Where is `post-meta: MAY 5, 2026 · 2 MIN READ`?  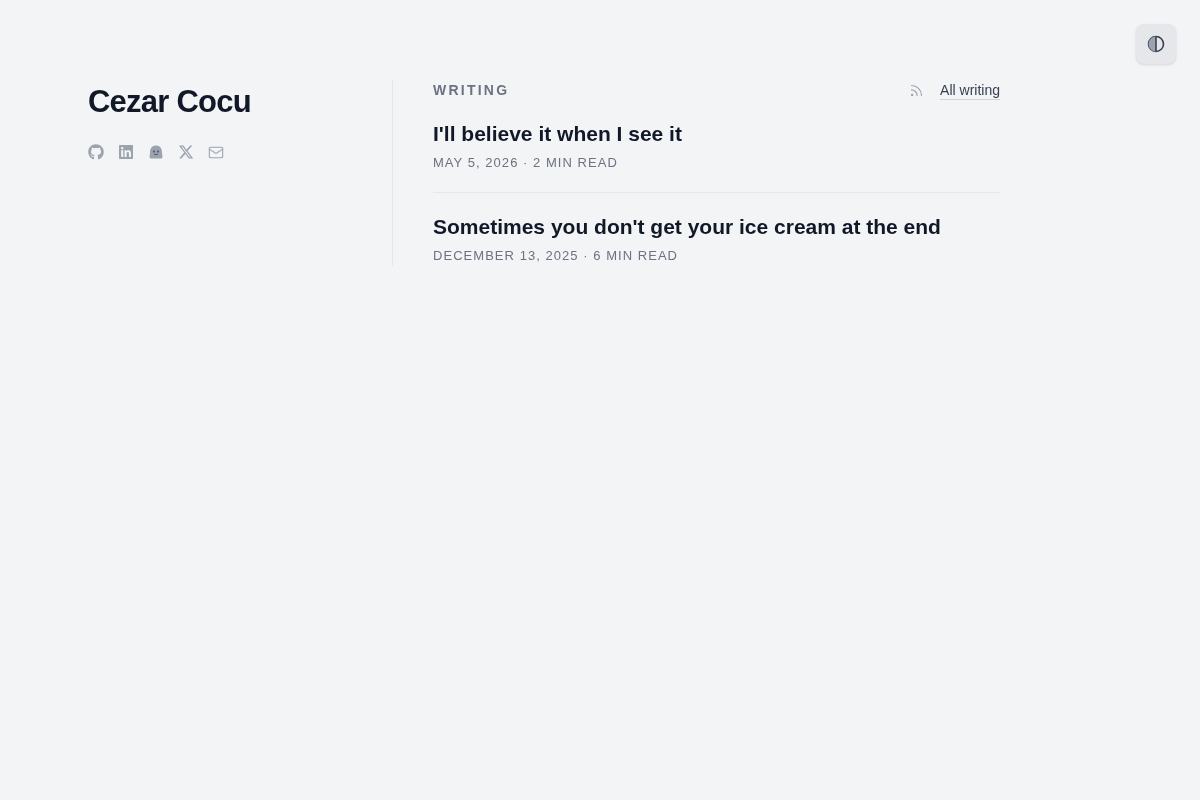 post-meta: MAY 5, 2026 · 2 MIN READ is located at coordinates (526, 163).